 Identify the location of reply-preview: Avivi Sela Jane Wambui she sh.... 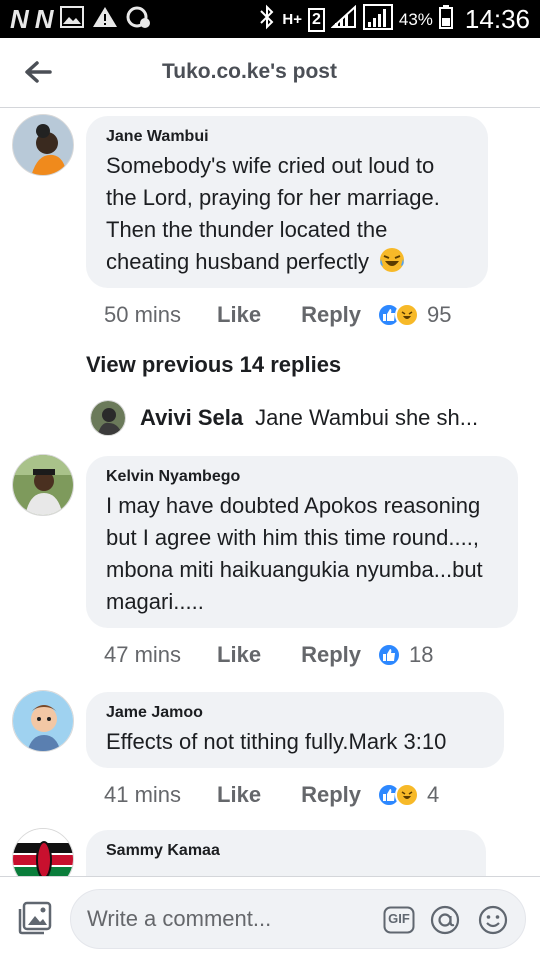
(284, 418).